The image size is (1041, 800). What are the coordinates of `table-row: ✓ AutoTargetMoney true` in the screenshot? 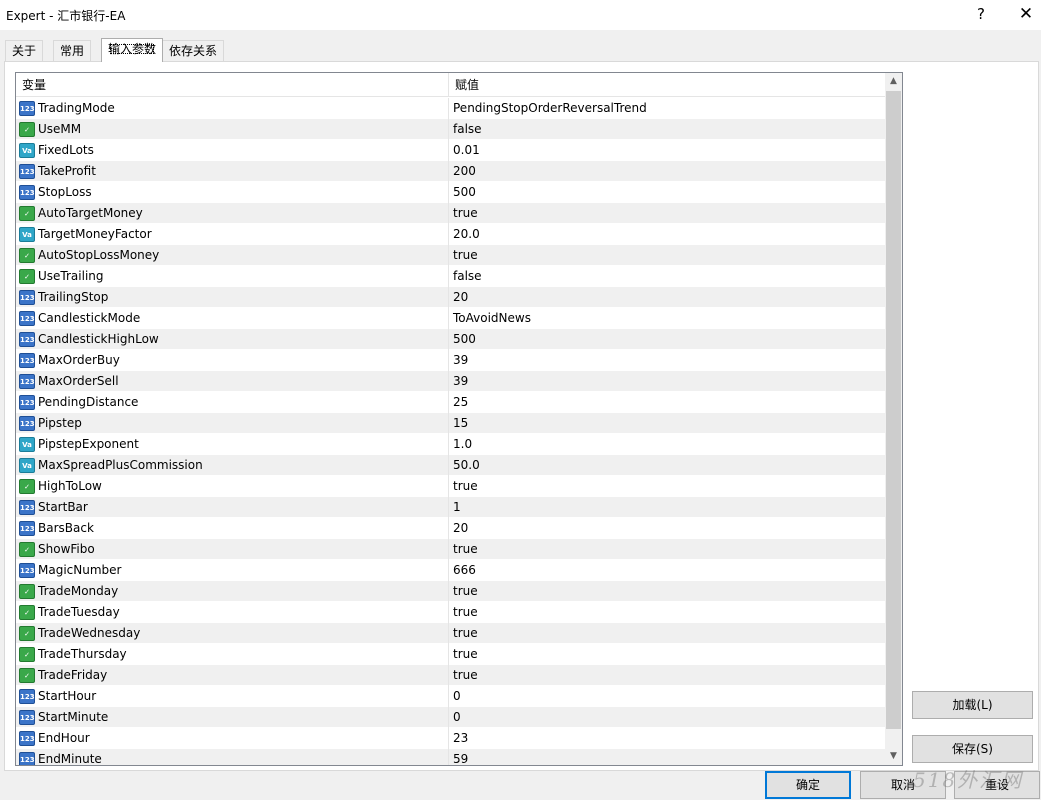 It's located at (450, 213).